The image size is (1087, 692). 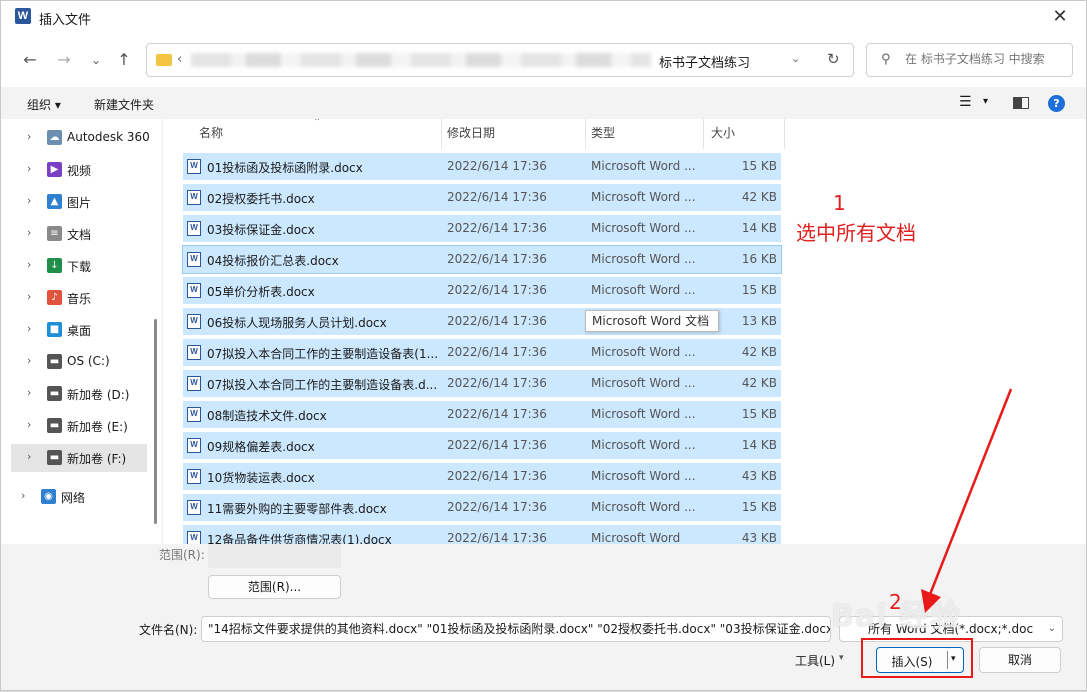 I want to click on range-field, so click(x=274, y=556).